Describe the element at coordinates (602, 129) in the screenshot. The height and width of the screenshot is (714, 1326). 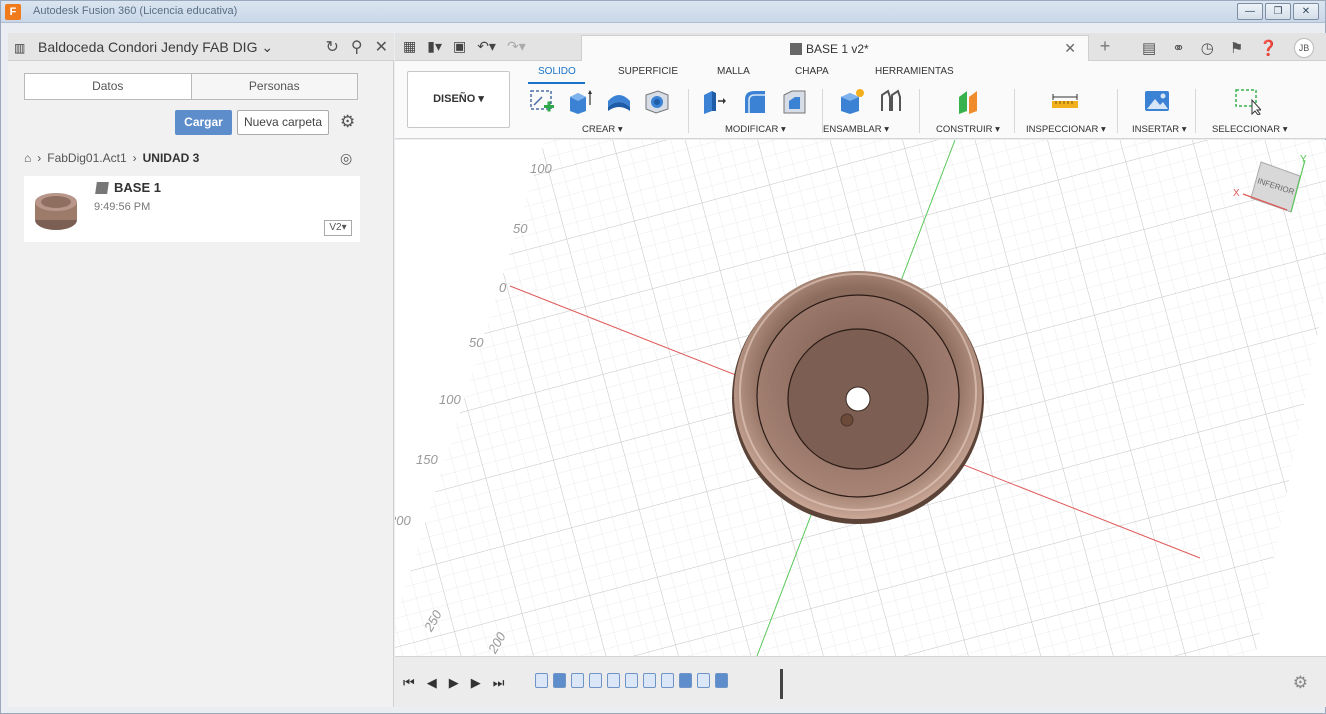
I see `group-crear: CREAR ▾` at that location.